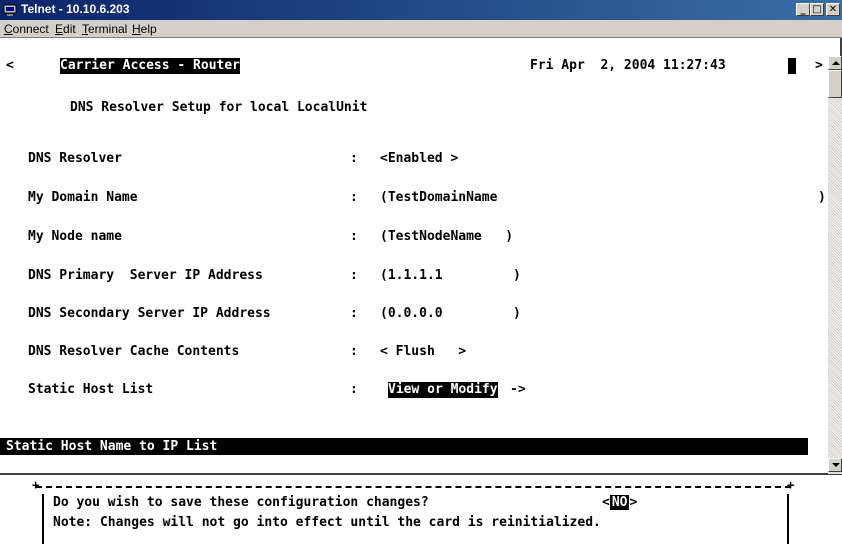 This screenshot has height=545, width=842. I want to click on menu-terminal: Terminal, so click(104, 29).